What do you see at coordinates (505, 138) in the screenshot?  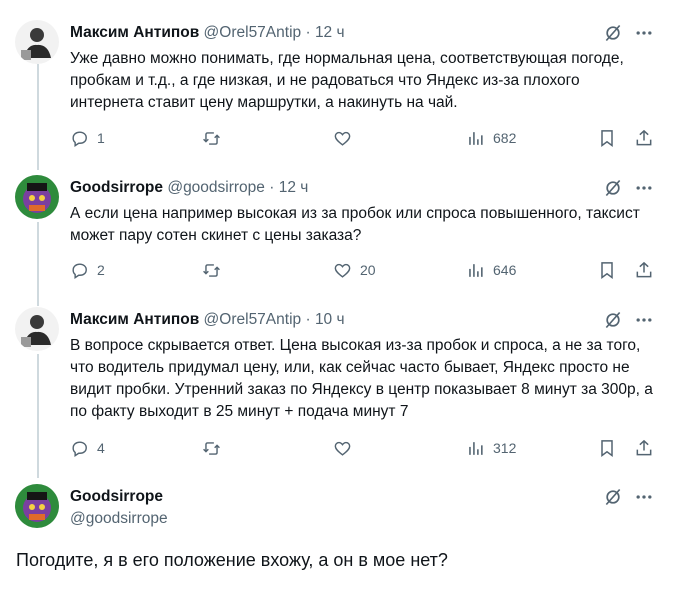 I see `views-count: 682` at bounding box center [505, 138].